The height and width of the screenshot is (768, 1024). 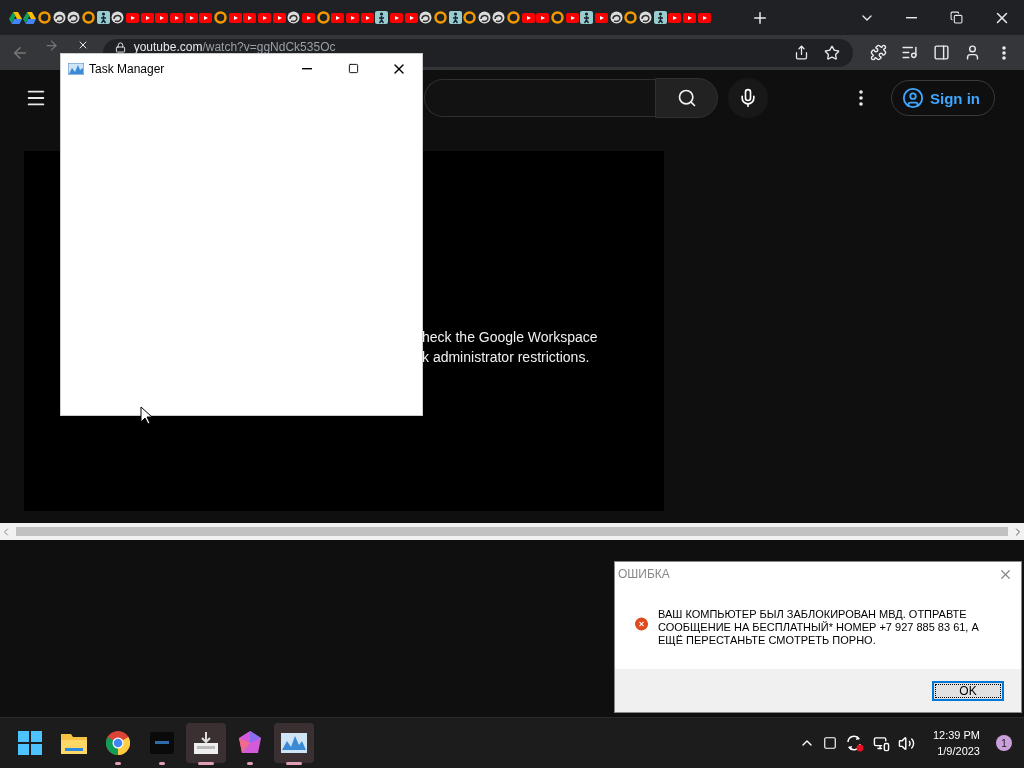 I want to click on volume-icon, so click(x=906, y=743).